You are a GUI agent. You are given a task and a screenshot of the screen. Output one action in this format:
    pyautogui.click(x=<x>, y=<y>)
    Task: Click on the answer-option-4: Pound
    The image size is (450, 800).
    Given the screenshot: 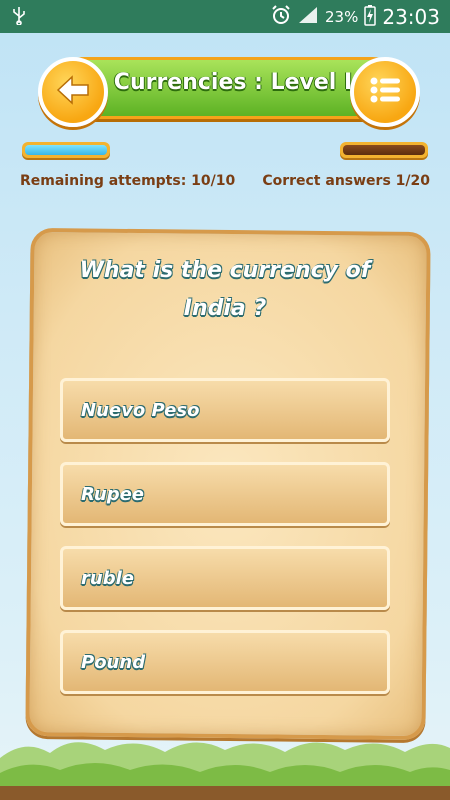 What is the action you would take?
    pyautogui.click(x=225, y=662)
    